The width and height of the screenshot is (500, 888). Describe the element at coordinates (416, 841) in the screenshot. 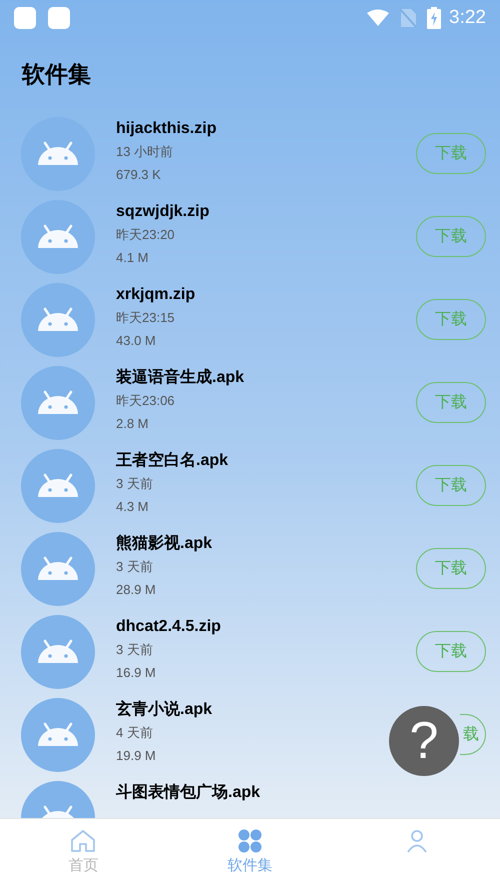

I see `profile-icon` at that location.